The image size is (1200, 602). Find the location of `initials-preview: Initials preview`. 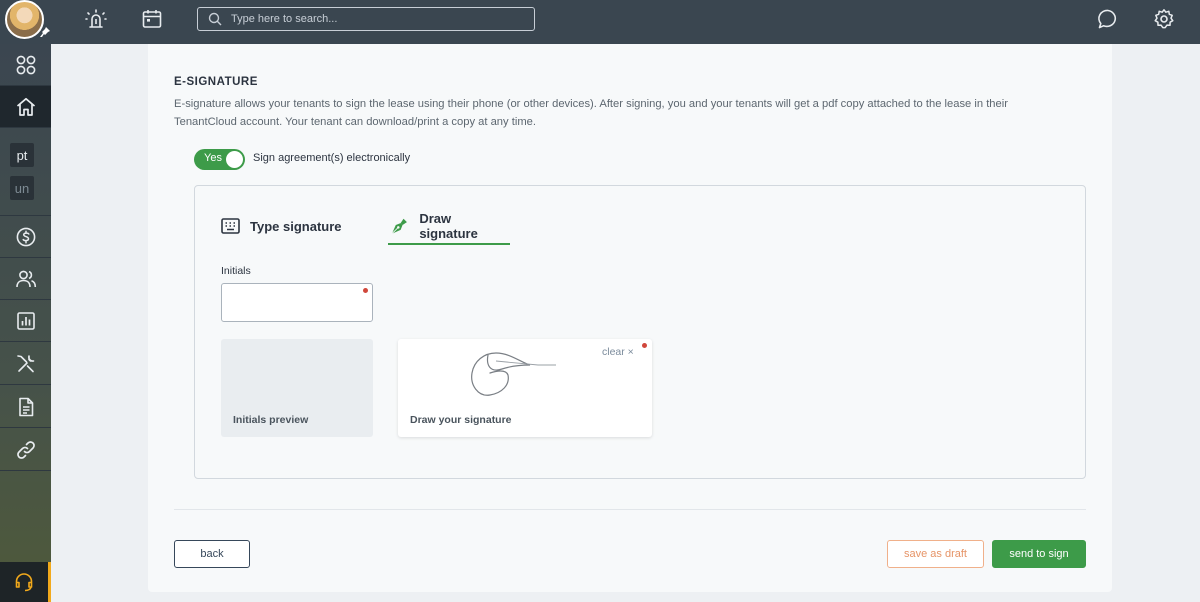

initials-preview: Initials preview is located at coordinates (297, 388).